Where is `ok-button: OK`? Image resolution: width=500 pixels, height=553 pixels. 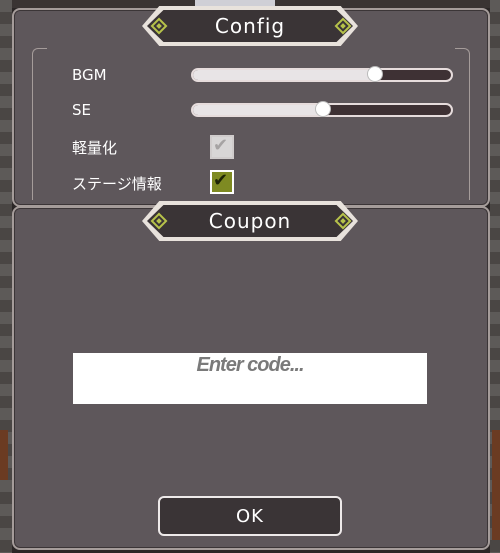 ok-button: OK is located at coordinates (250, 516).